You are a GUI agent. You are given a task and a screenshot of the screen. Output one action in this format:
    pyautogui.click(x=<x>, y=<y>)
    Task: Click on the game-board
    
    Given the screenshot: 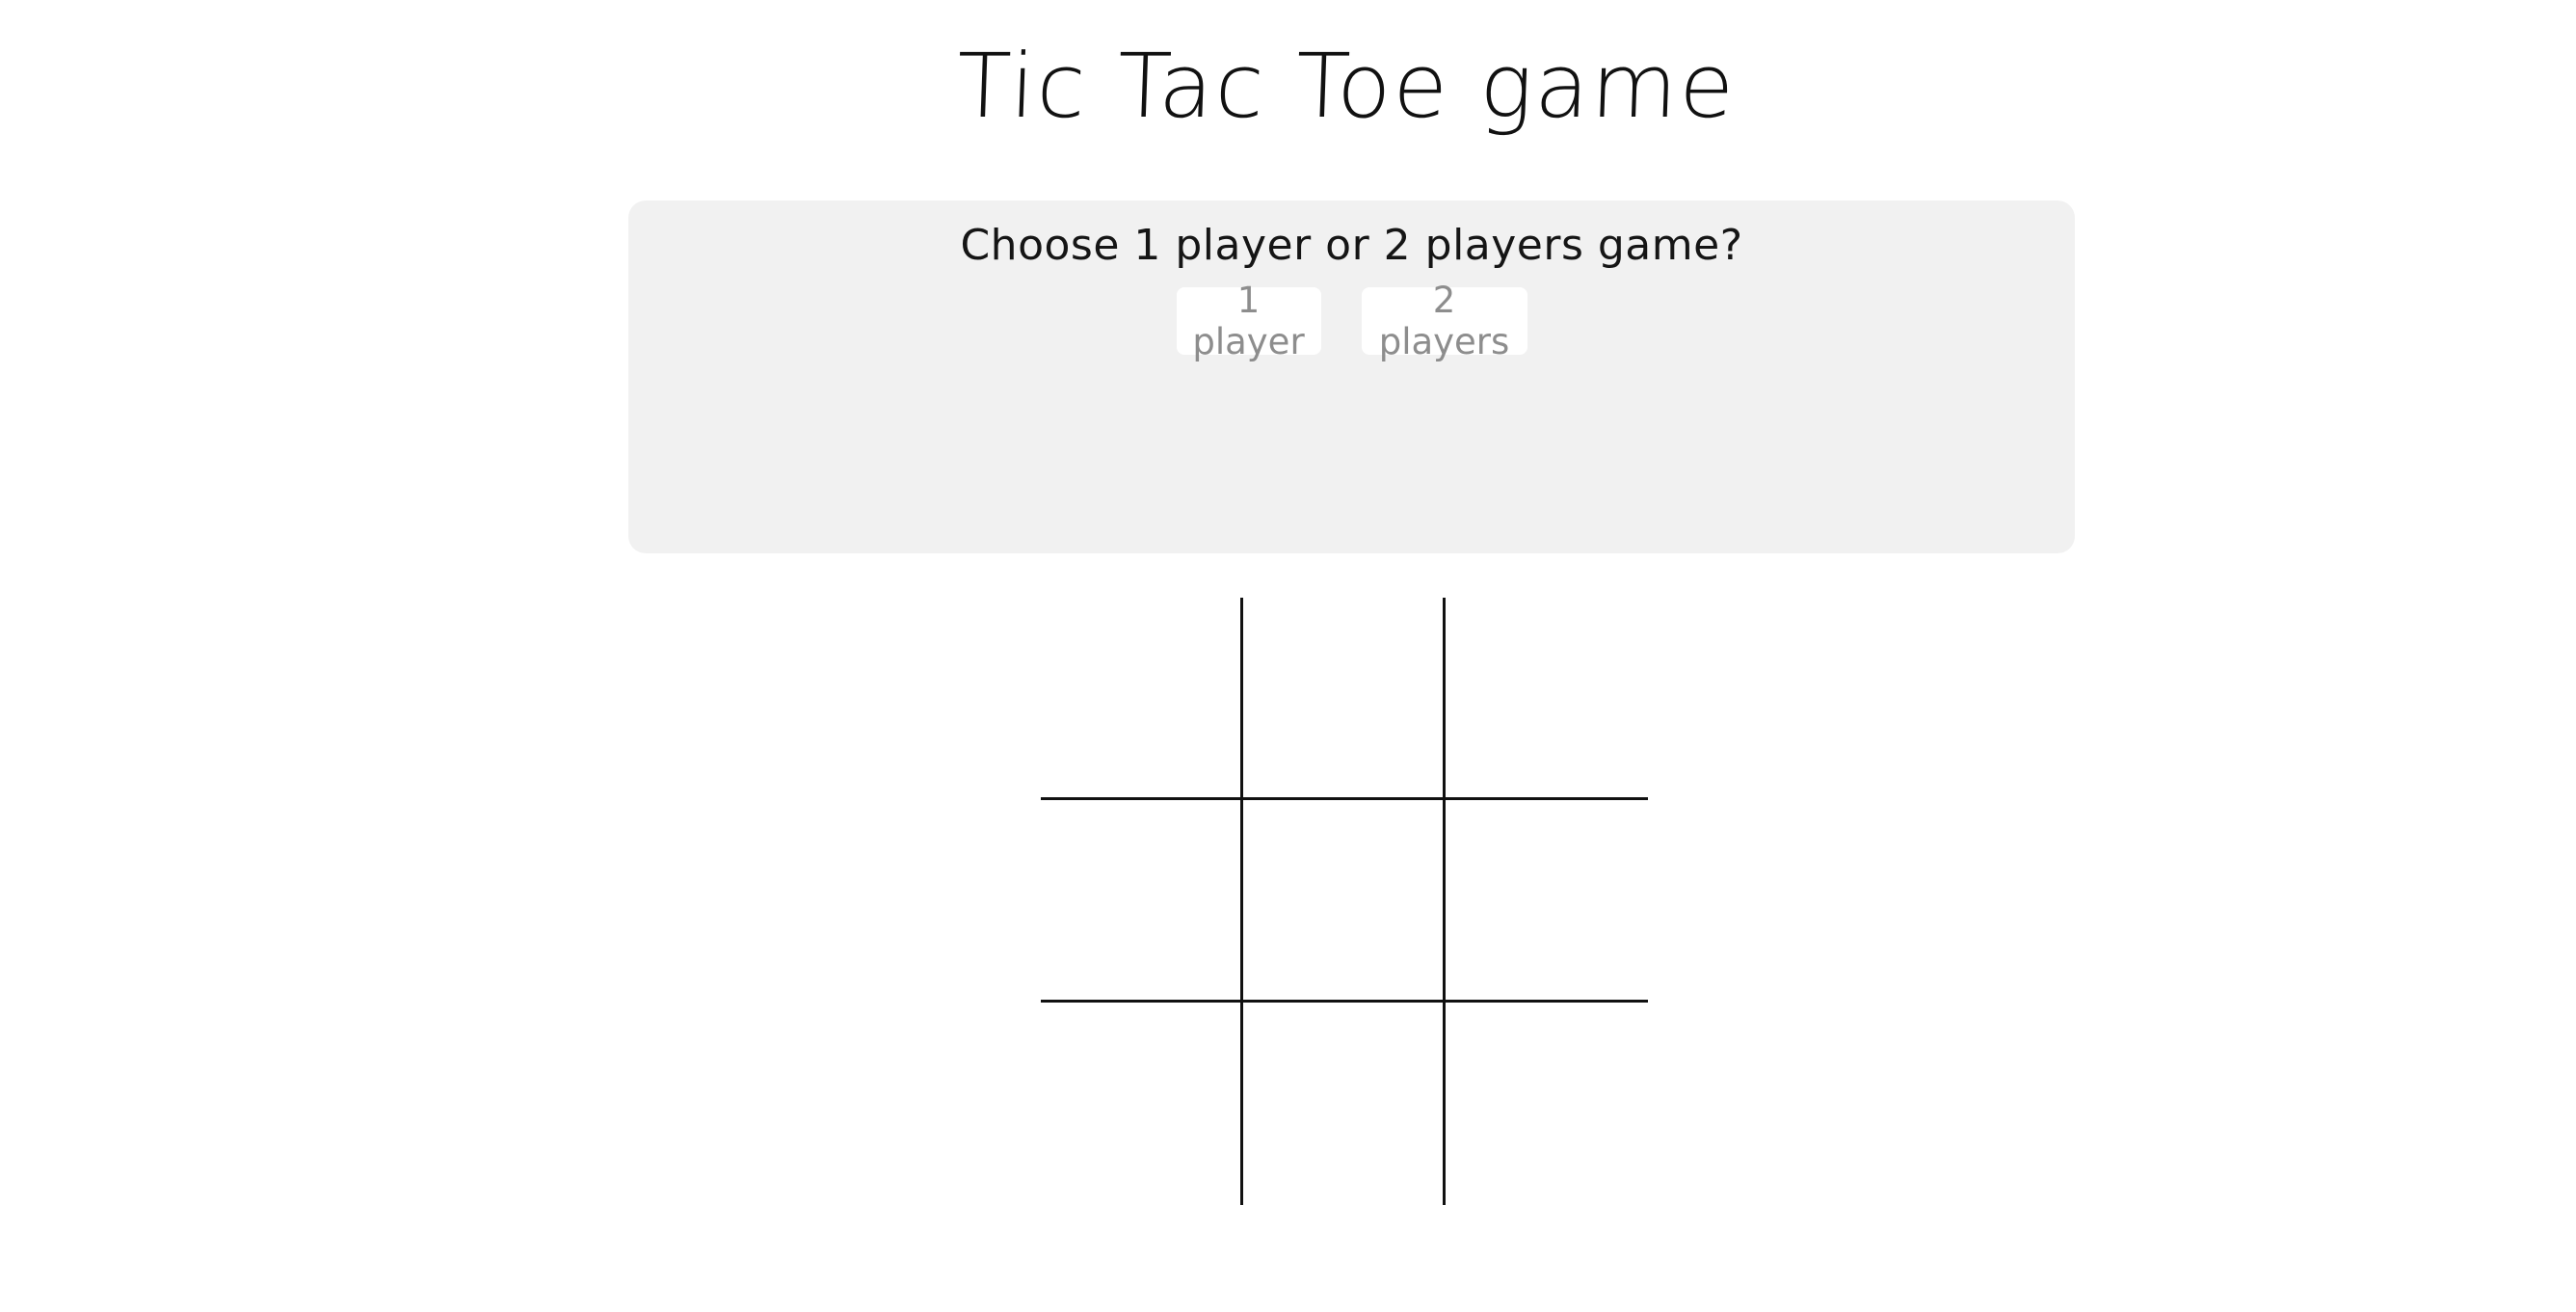 What is the action you would take?
    pyautogui.click(x=1344, y=901)
    